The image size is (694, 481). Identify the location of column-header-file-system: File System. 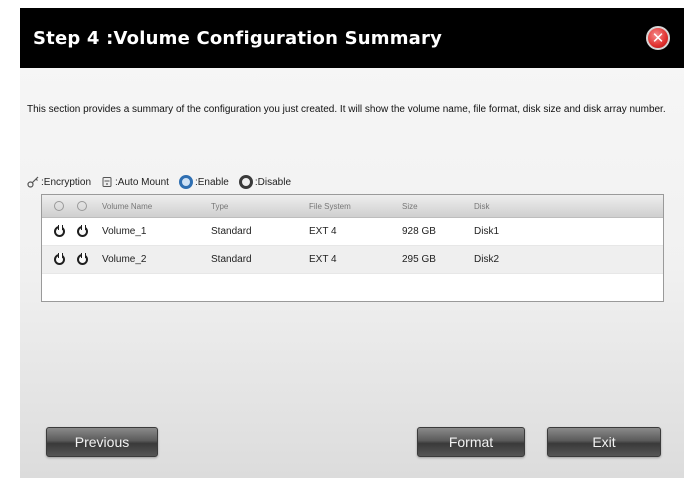
(355, 206).